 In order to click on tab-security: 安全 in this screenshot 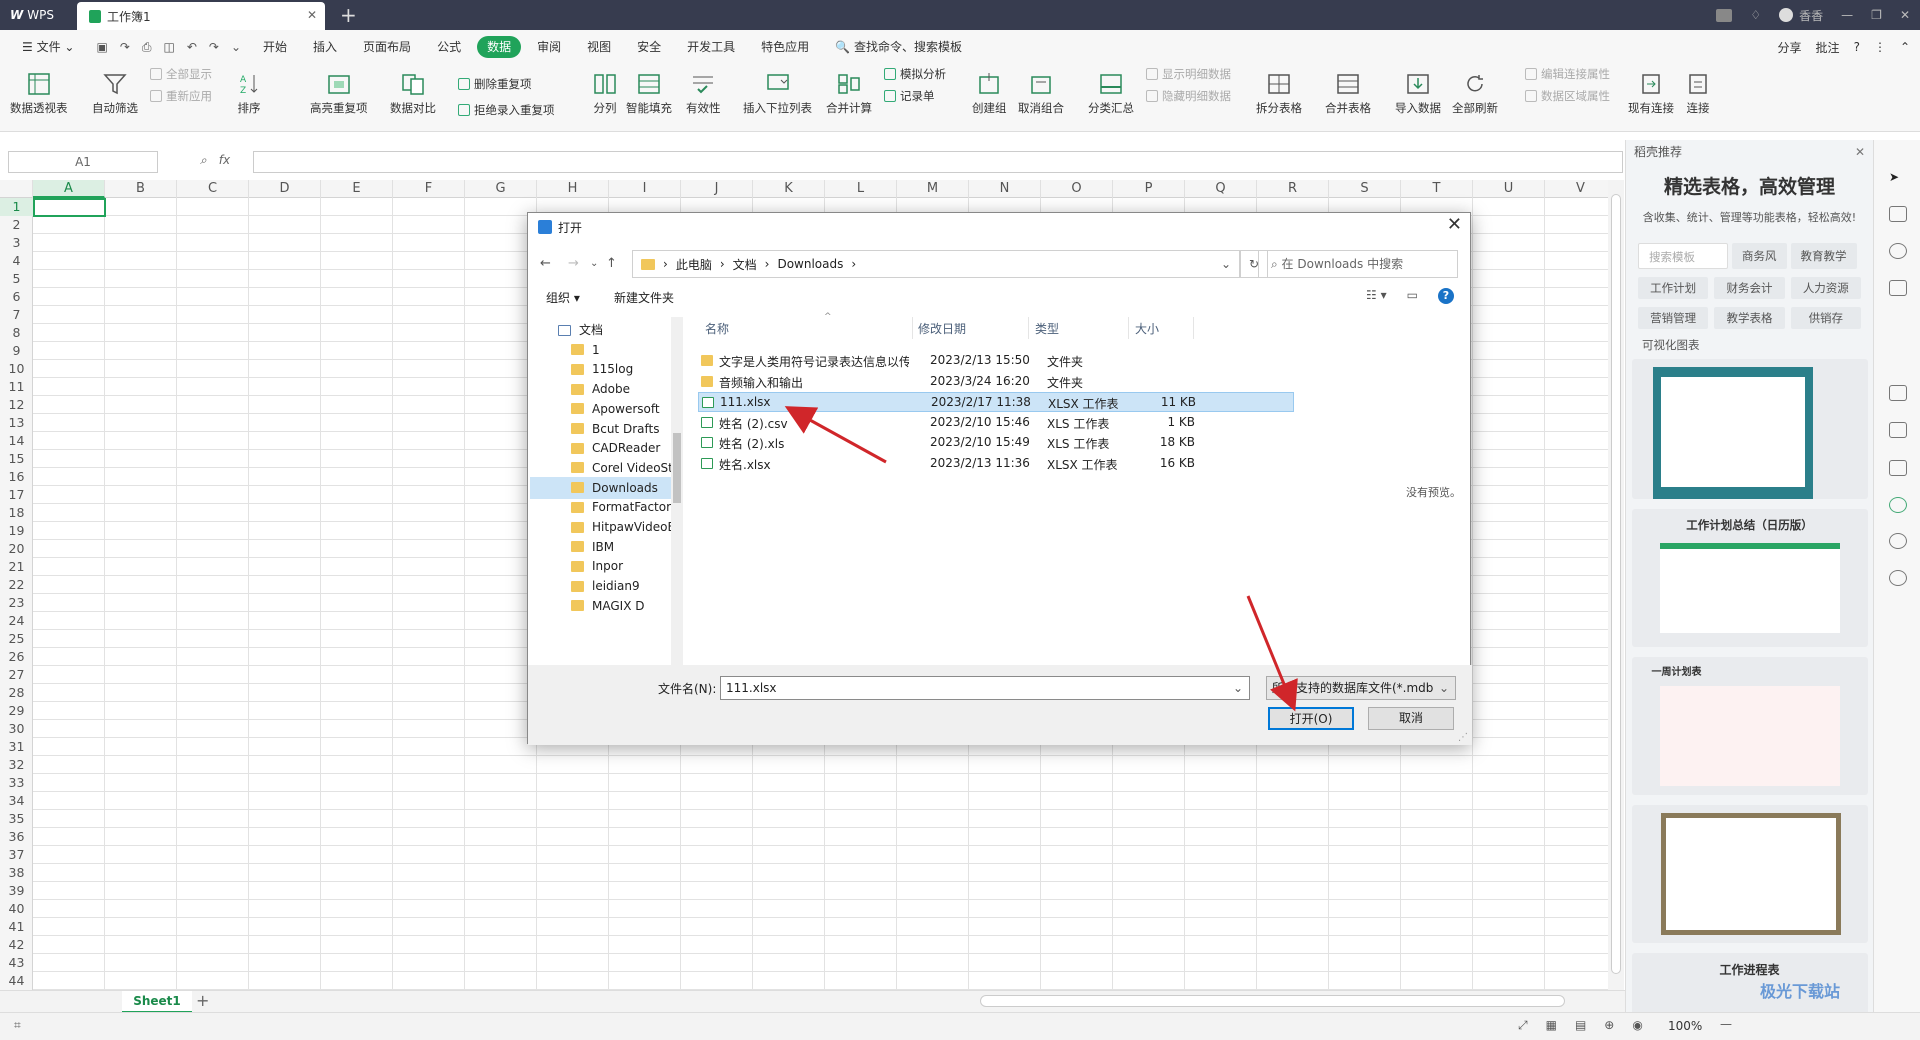, I will do `click(649, 47)`.